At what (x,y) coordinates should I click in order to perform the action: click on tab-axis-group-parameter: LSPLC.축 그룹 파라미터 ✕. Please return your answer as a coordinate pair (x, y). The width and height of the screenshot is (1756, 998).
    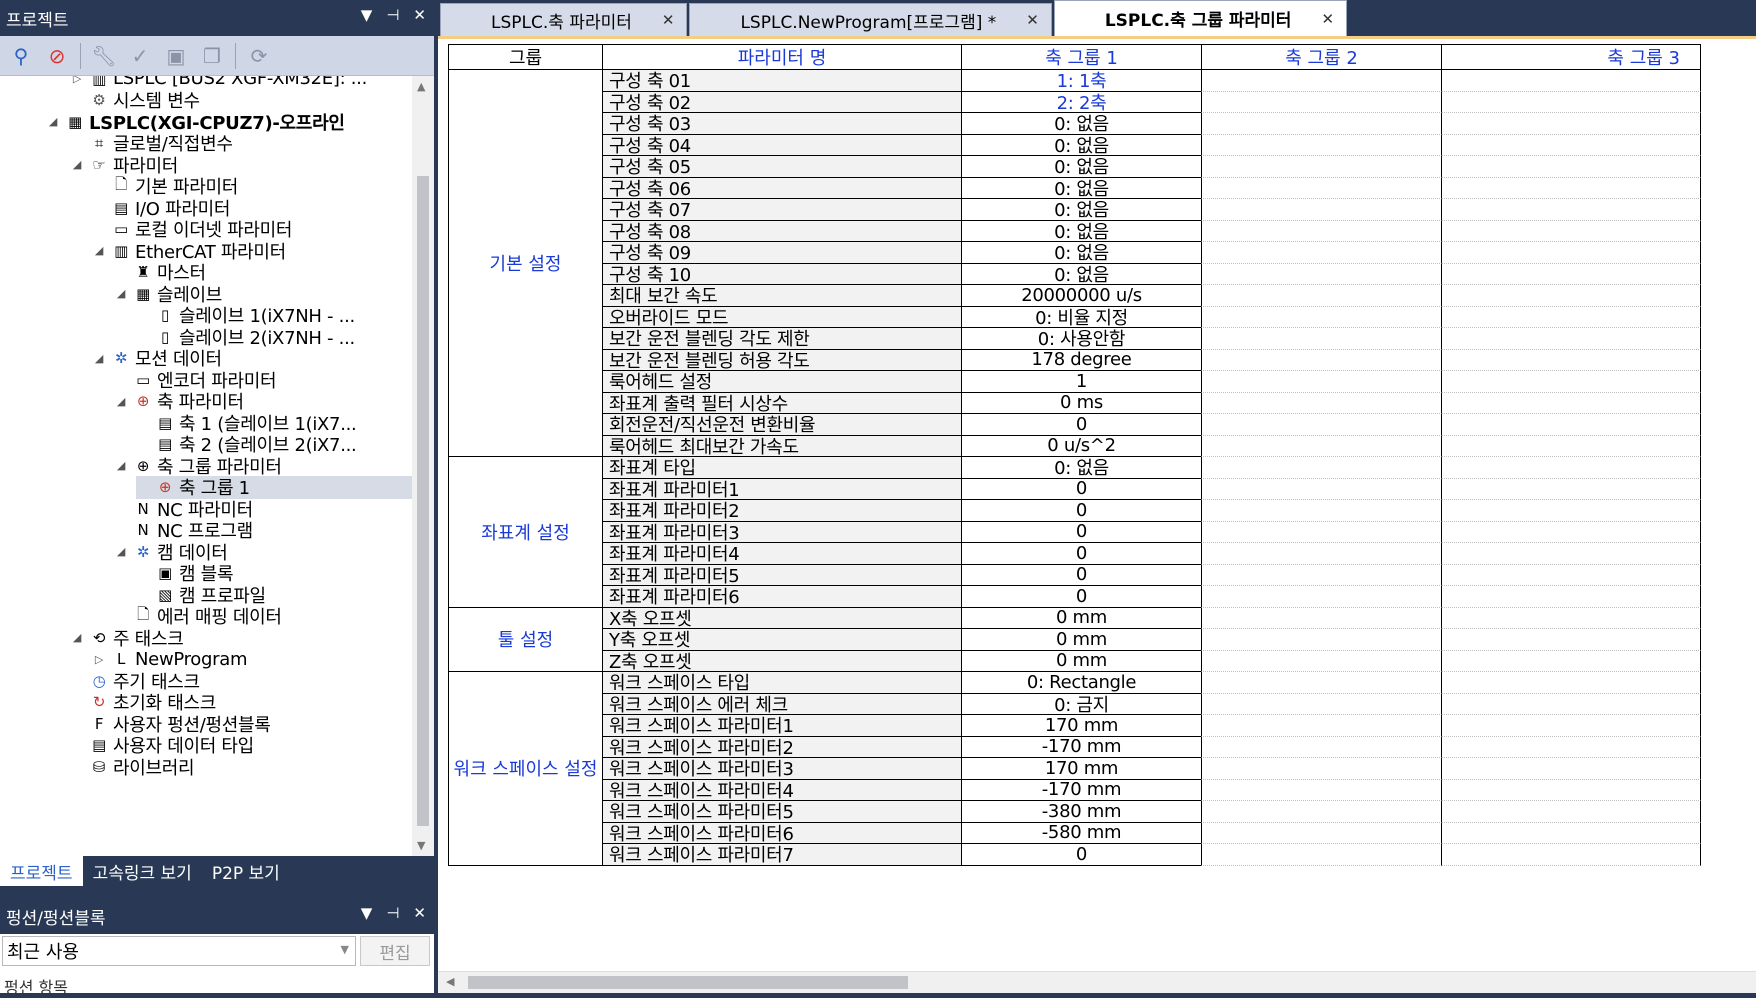
    Looking at the image, I should click on (1200, 18).